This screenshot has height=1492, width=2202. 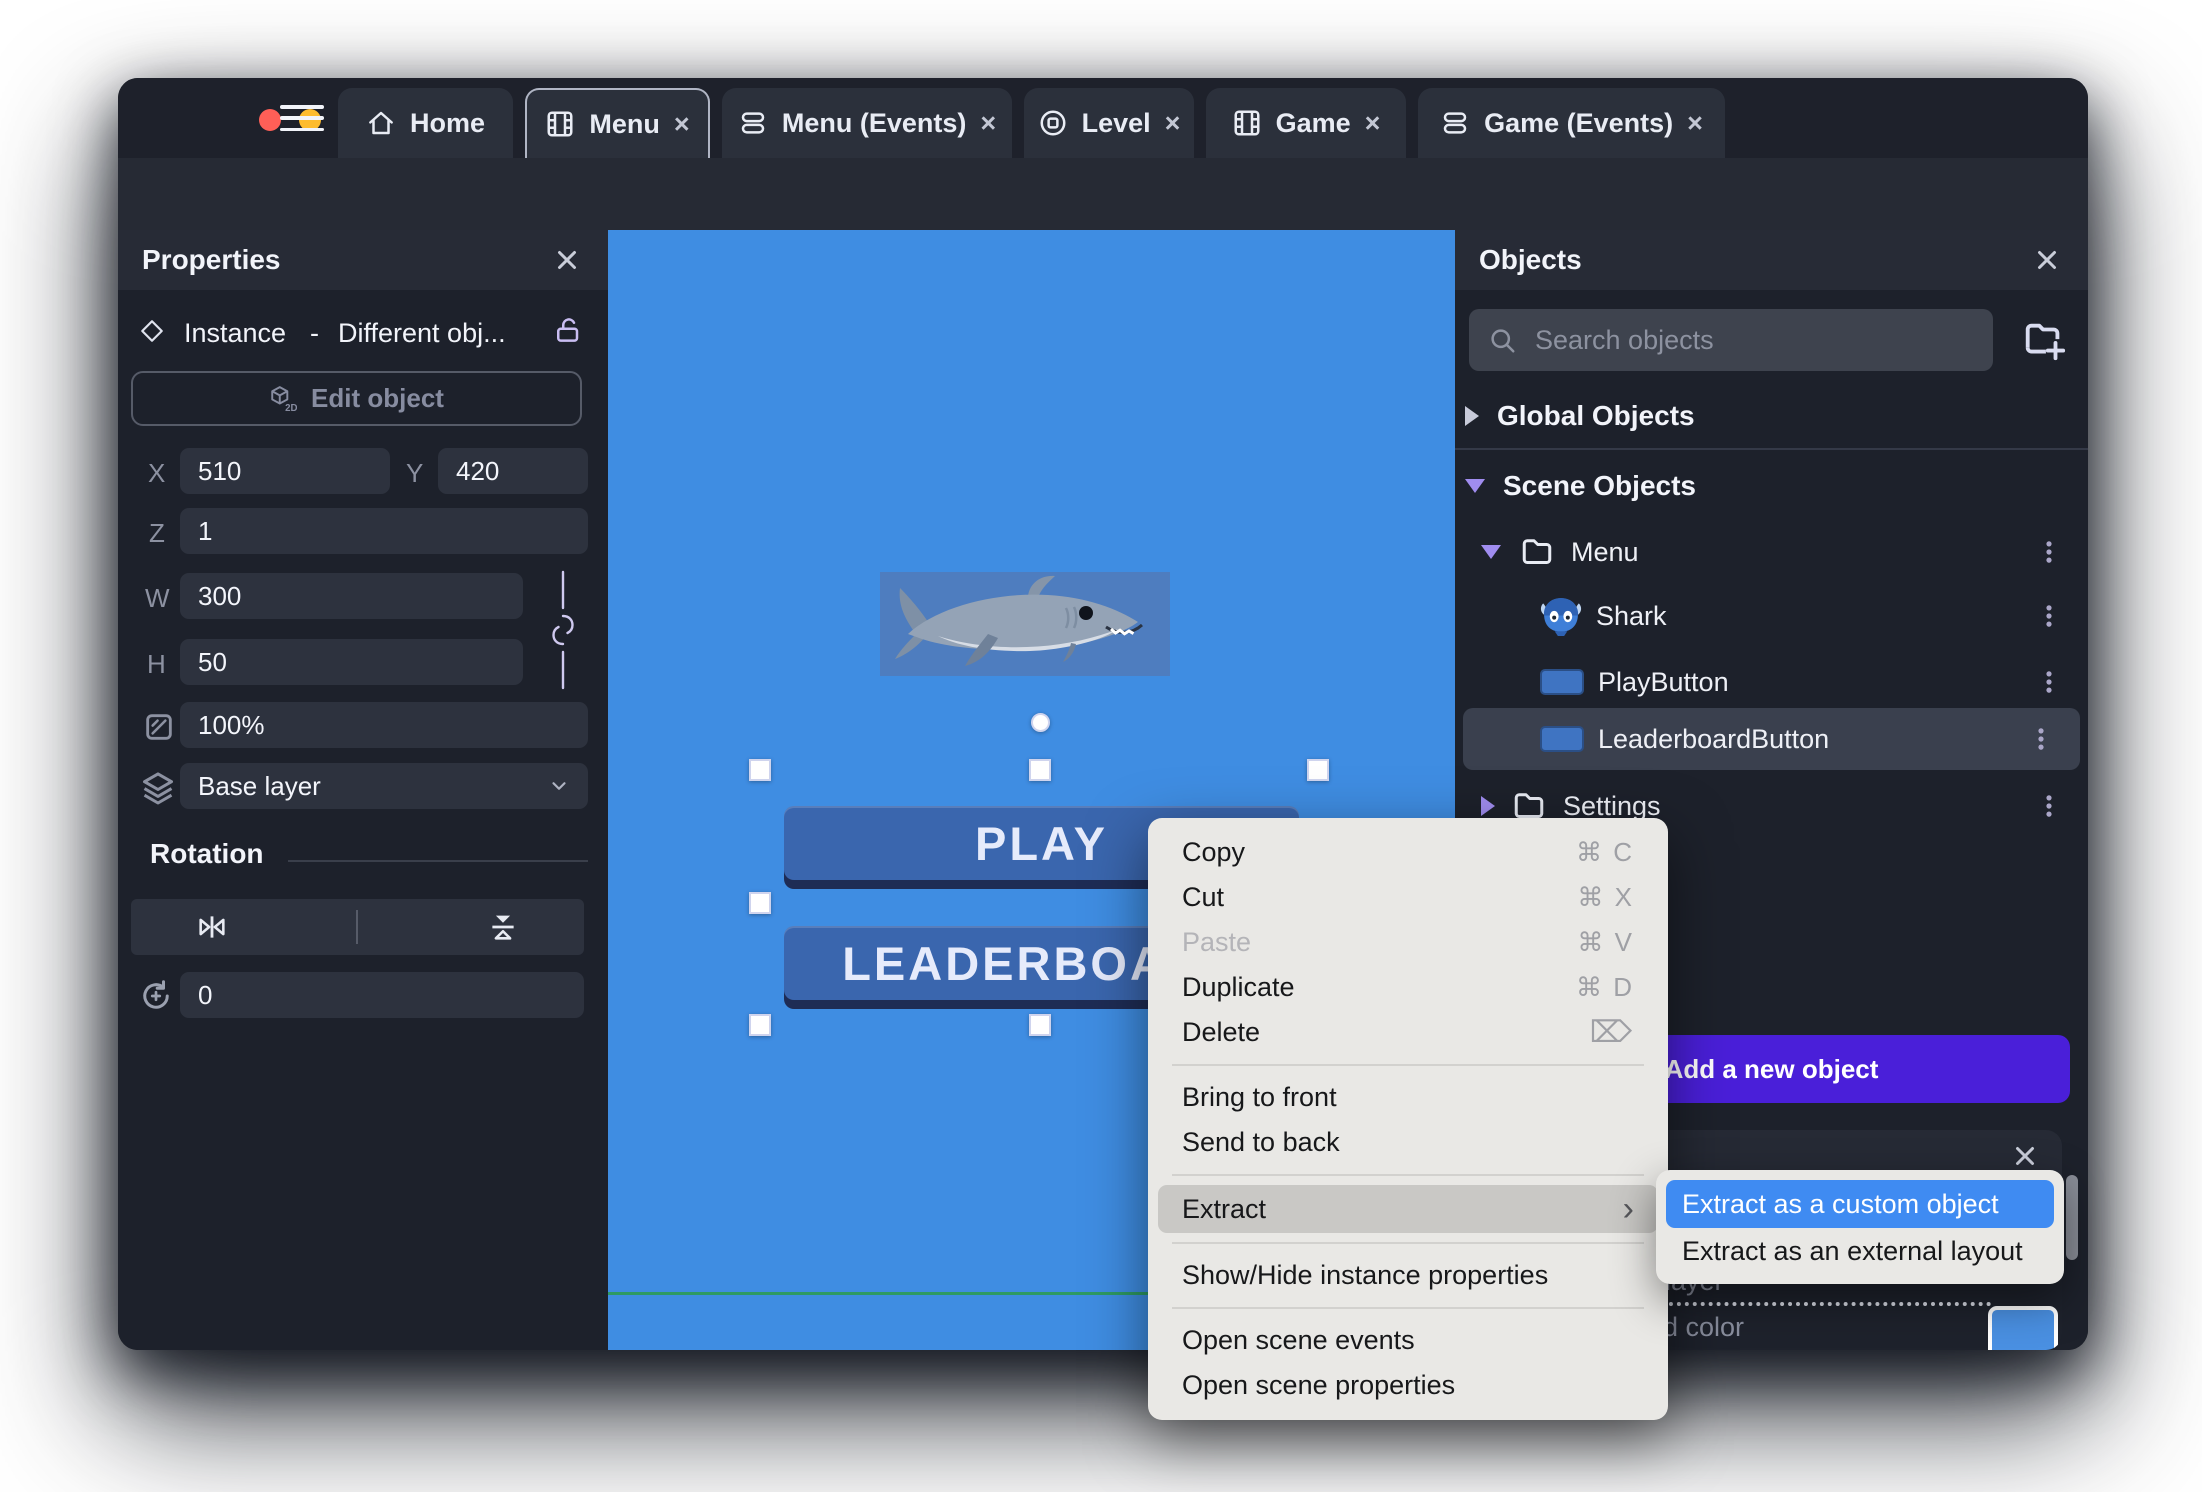 What do you see at coordinates (2044, 341) in the screenshot?
I see `add-folder-icon` at bounding box center [2044, 341].